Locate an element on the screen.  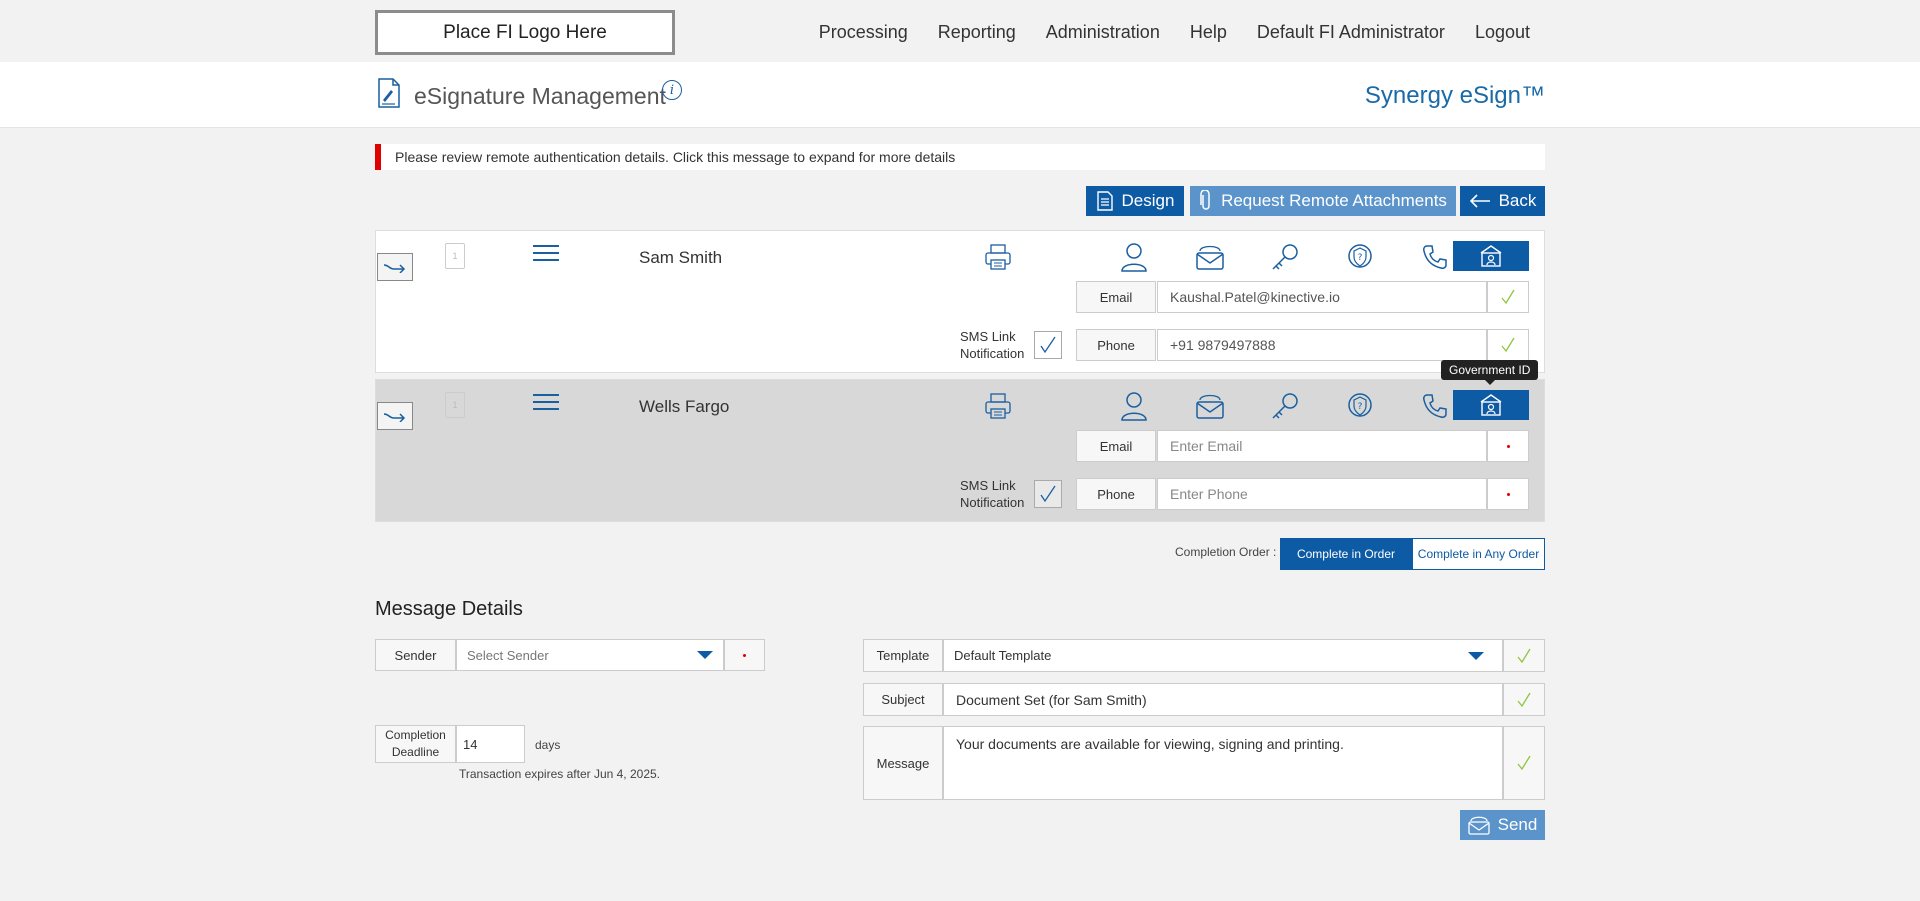
esignature-document-icon is located at coordinates (389, 93).